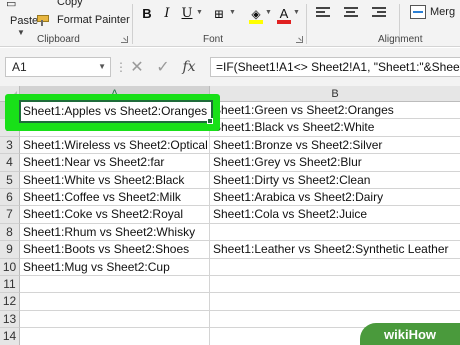  Describe the element at coordinates (418, 12) in the screenshot. I see `merge-icon` at that location.